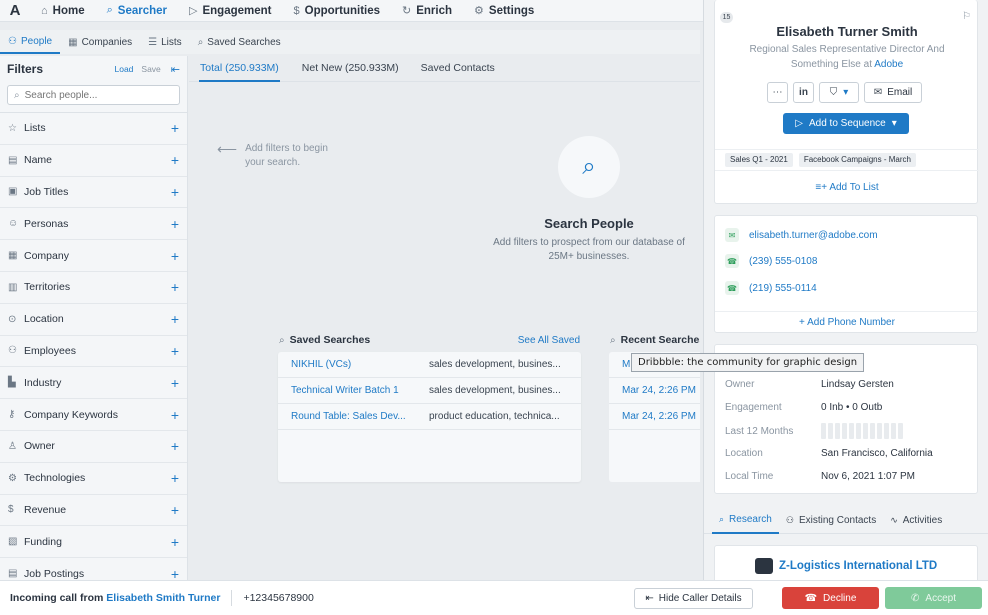 This screenshot has height=615, width=988. What do you see at coordinates (803, 407) in the screenshot?
I see `detail-row-engagement: Engagement 0 Inb • 0 Outb` at bounding box center [803, 407].